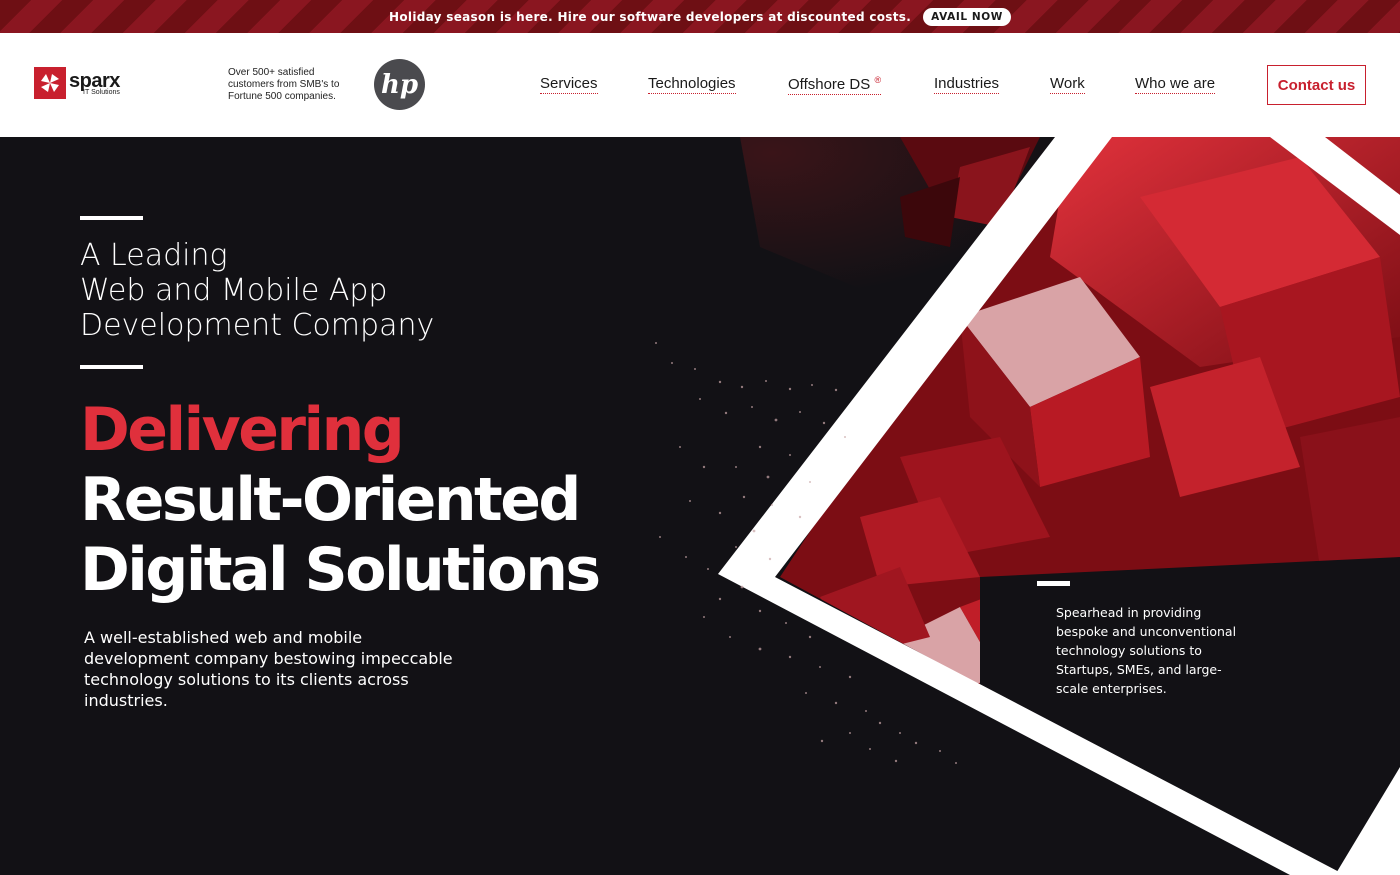 This screenshot has width=1400, height=875. I want to click on nav-industries-label: Industries, so click(967, 83).